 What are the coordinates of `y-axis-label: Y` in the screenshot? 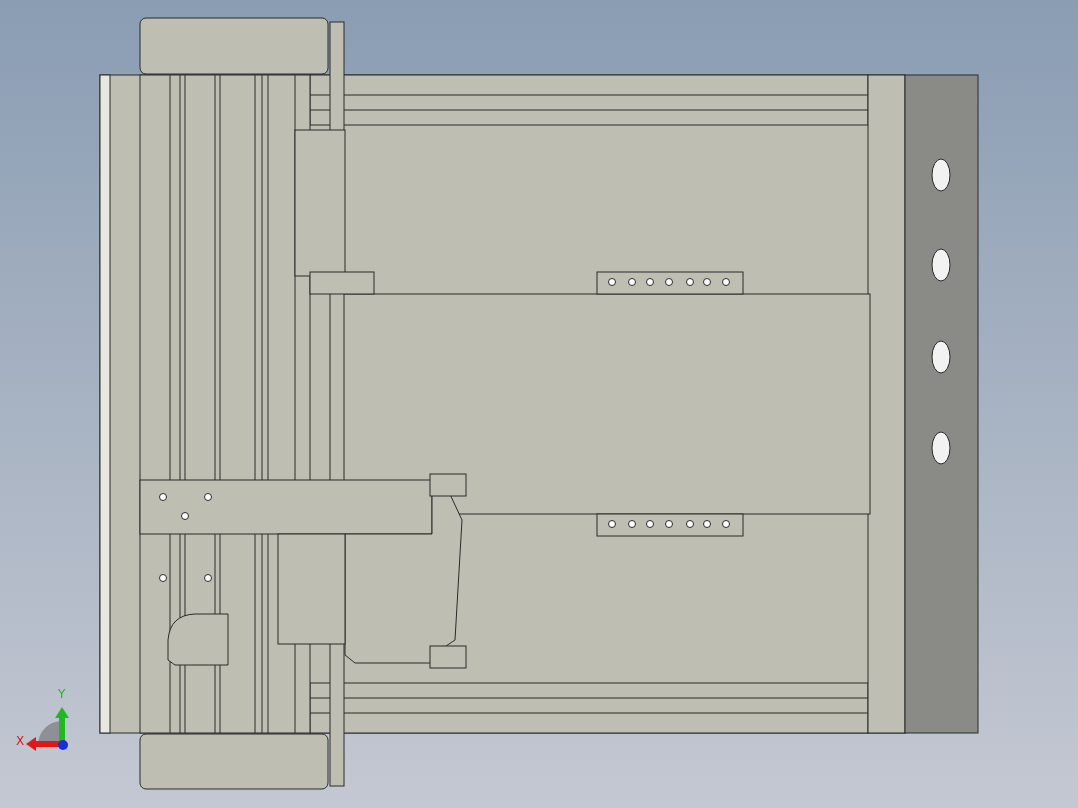 It's located at (62, 694).